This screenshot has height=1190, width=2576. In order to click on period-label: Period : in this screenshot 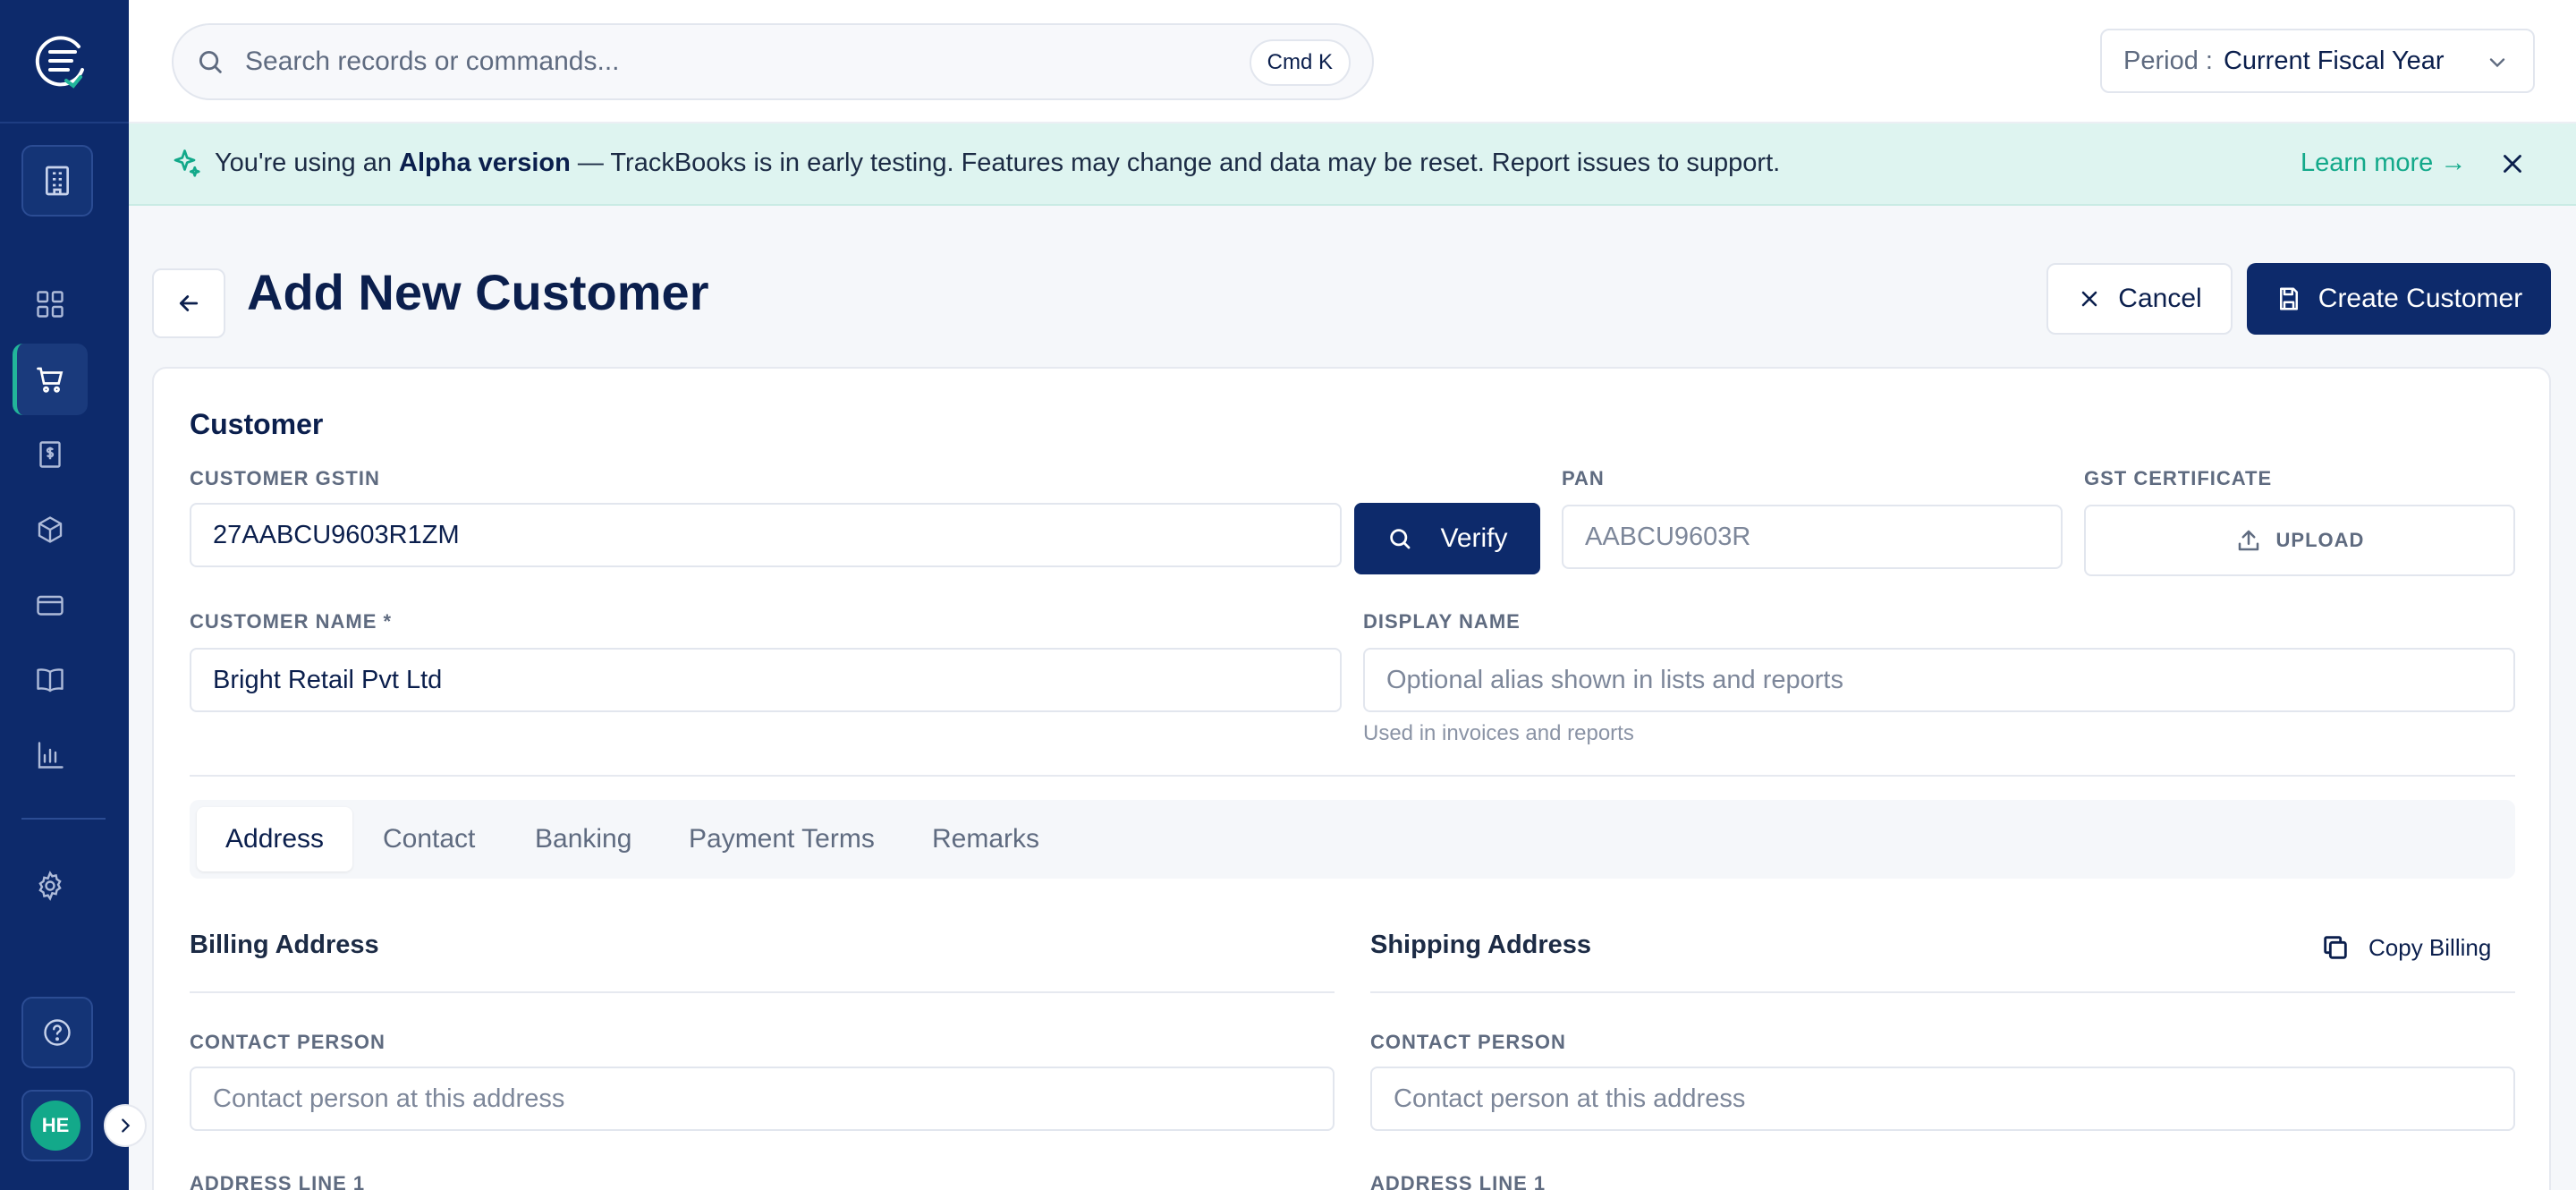, I will do `click(2168, 61)`.